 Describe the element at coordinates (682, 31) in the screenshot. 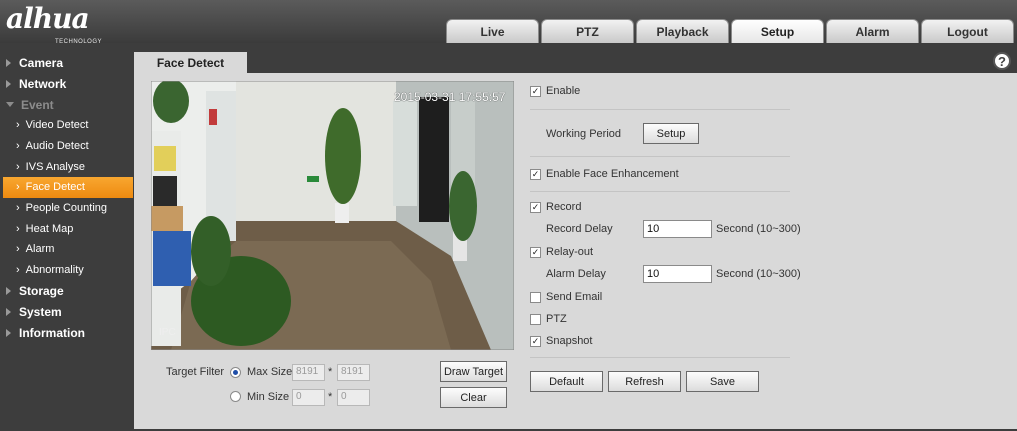

I see `nav-tab-playback: Playback` at that location.